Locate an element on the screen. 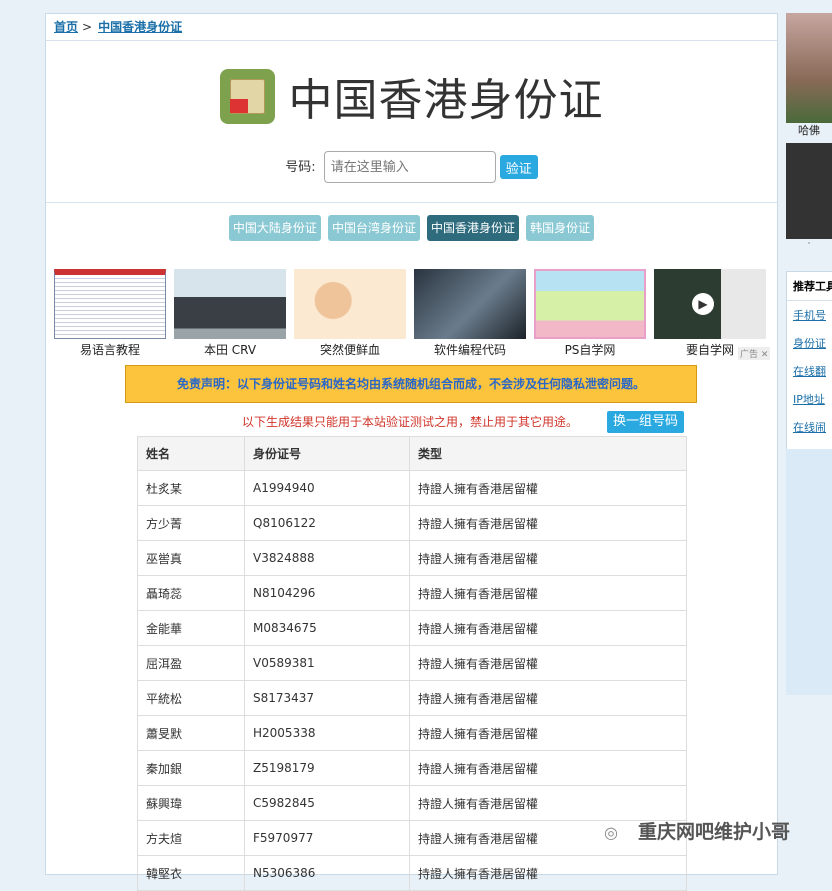  ad-image: ▶ is located at coordinates (710, 304).